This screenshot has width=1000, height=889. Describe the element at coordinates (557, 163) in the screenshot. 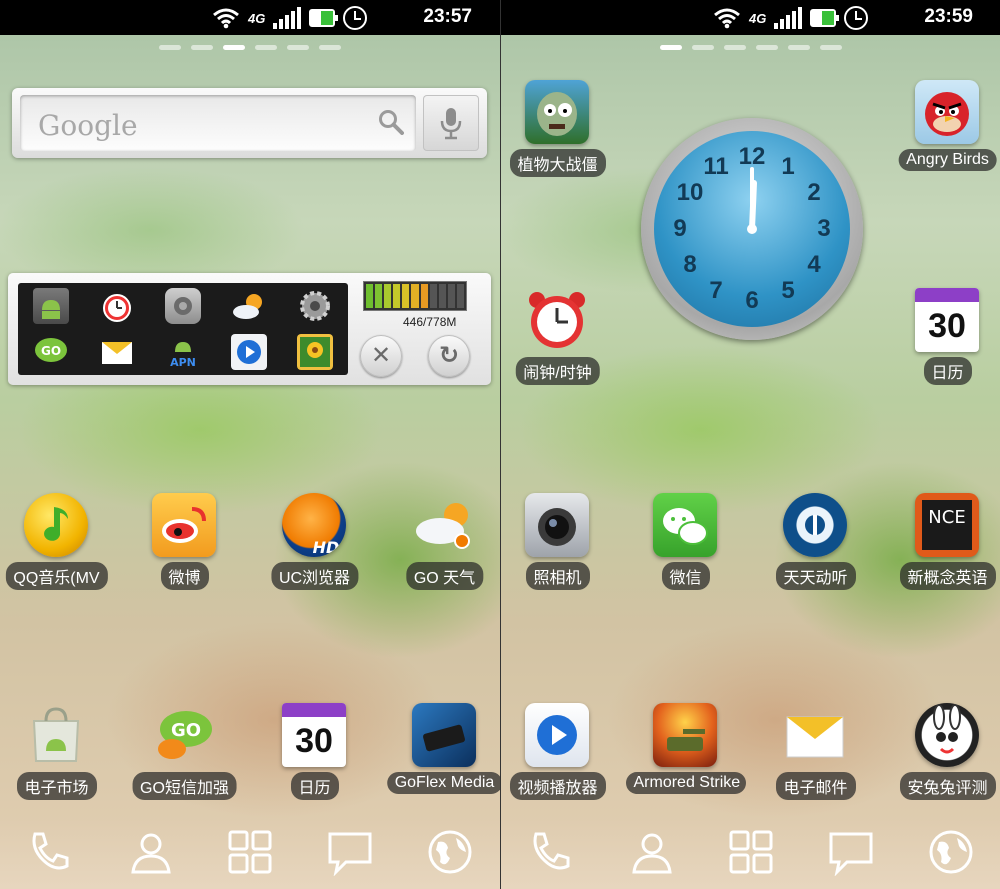

I see `app-label: 植物大战僵` at that location.